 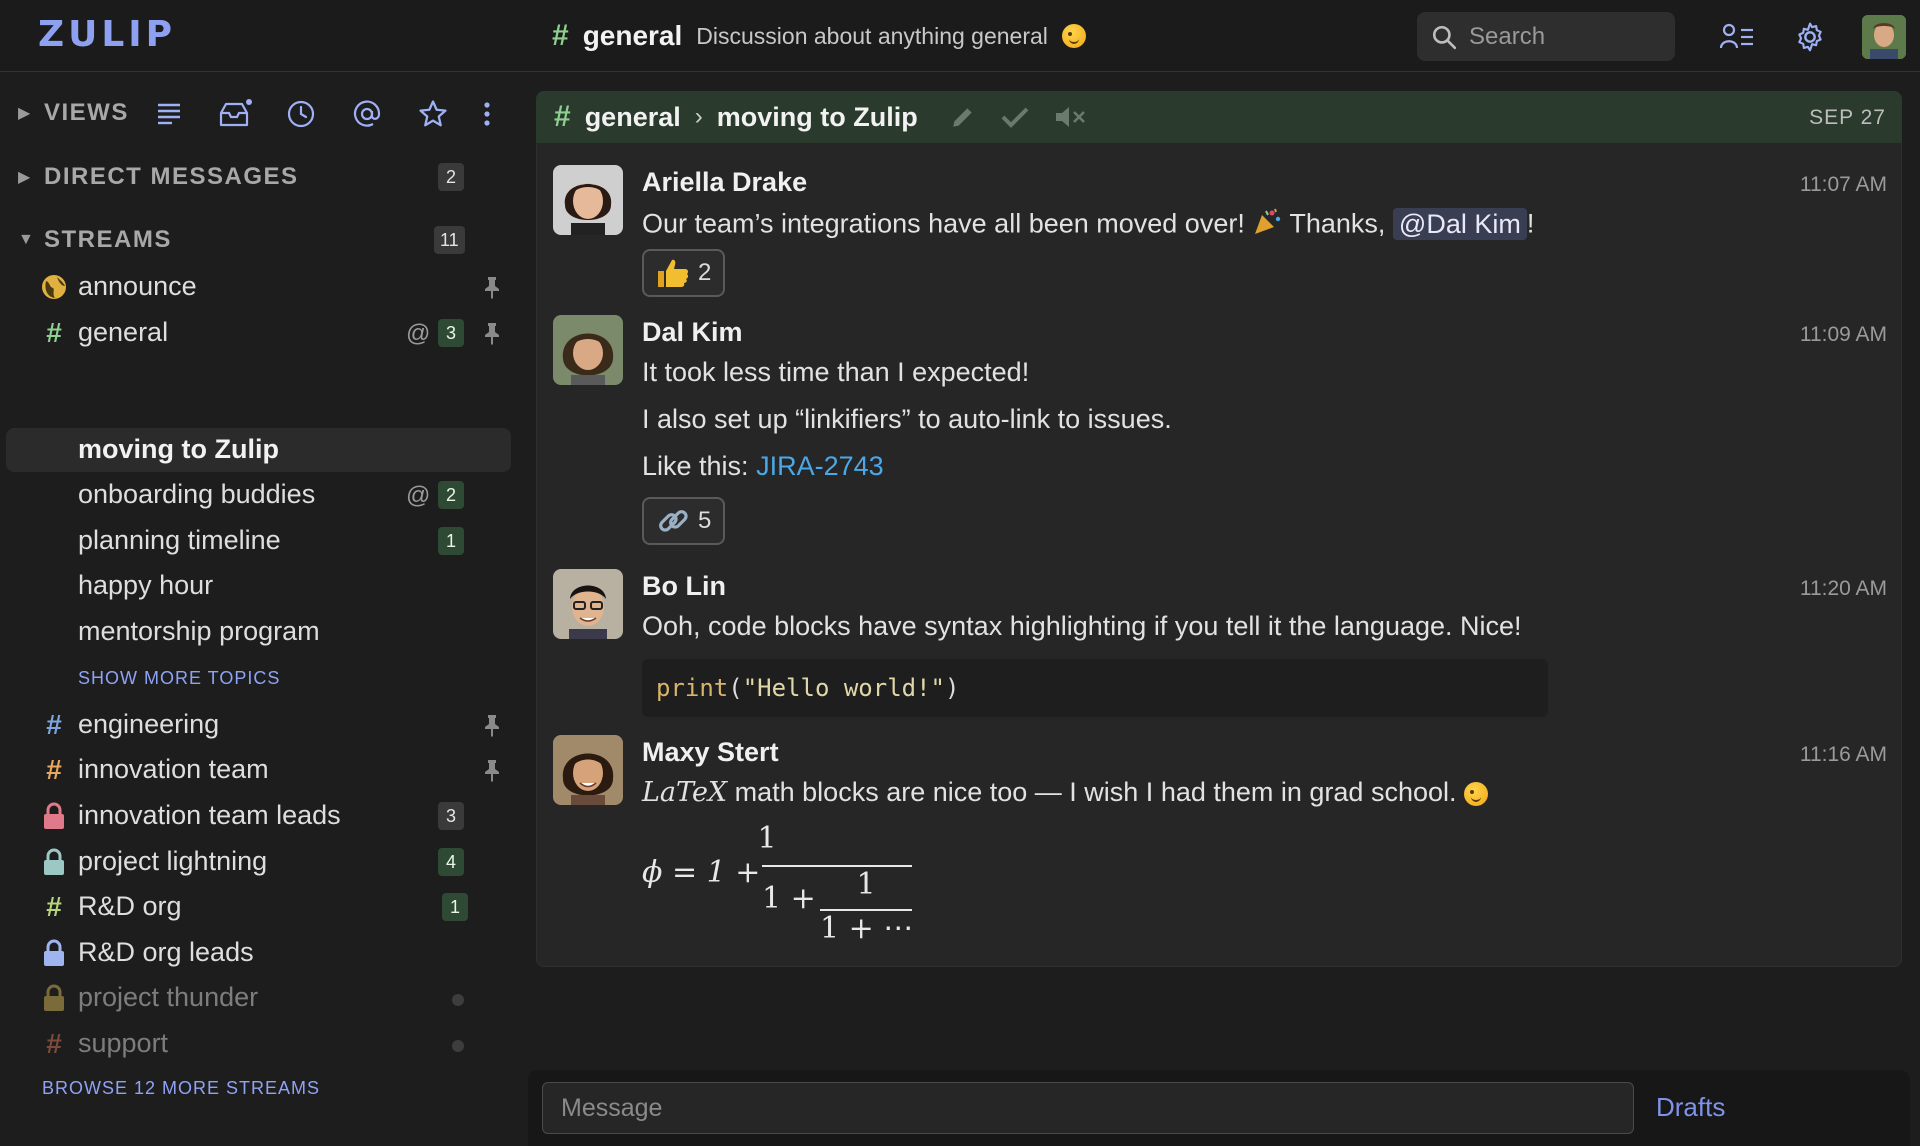 I want to click on message-recipient-header: # general › moving to Zulip SEP 27, so click(x=1219, y=117).